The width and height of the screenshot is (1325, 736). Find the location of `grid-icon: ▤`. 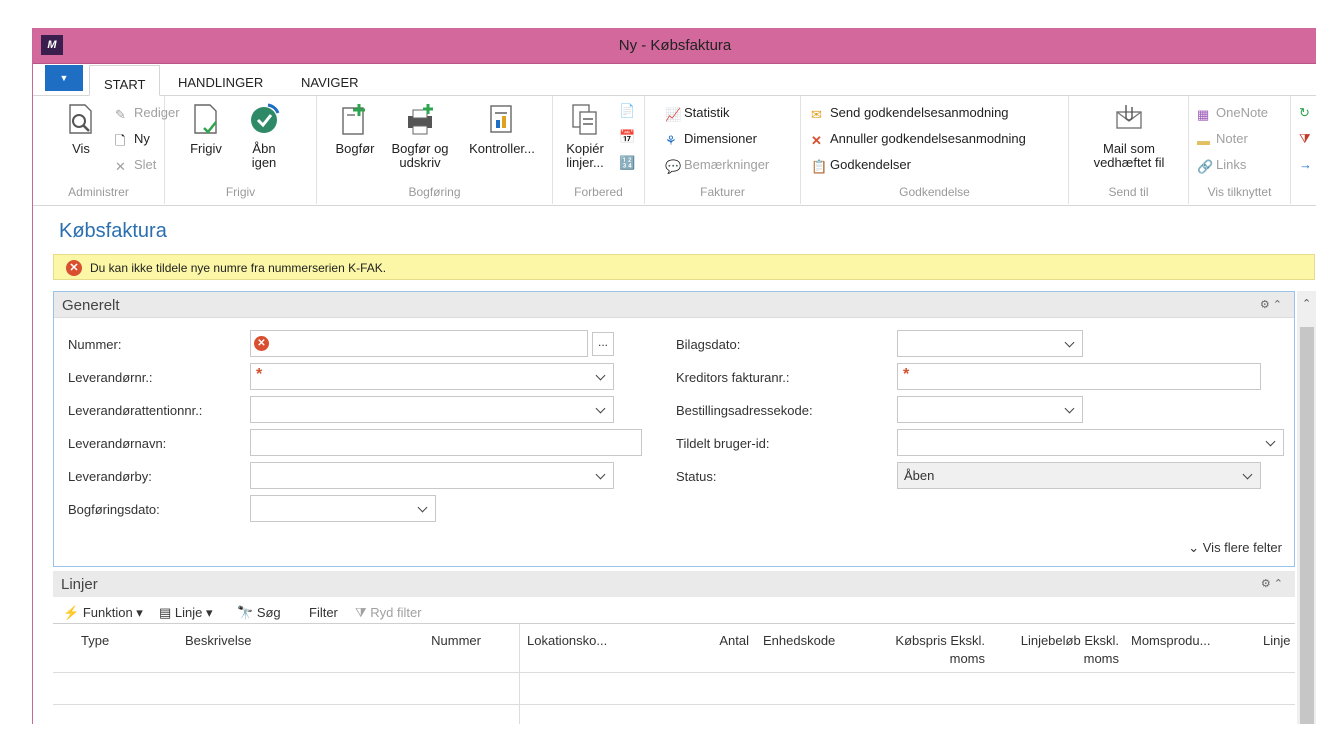

grid-icon: ▤ is located at coordinates (165, 612).